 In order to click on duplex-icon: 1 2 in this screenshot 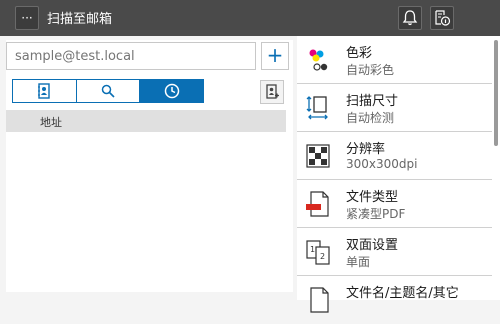, I will do `click(318, 252)`.